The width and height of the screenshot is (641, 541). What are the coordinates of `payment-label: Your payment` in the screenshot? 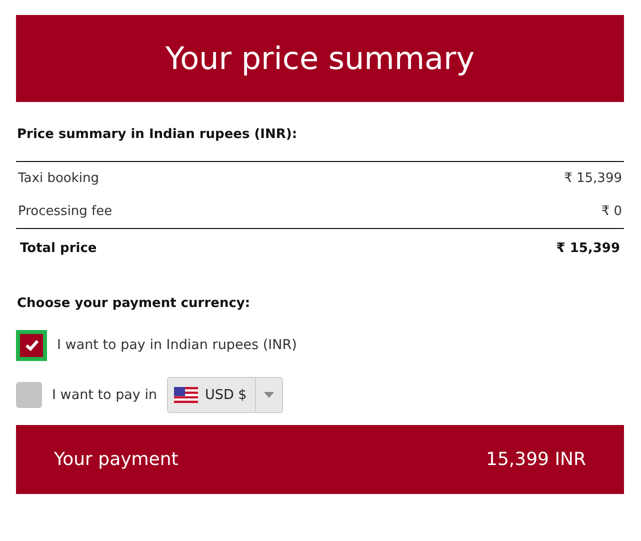 It's located at (116, 459).